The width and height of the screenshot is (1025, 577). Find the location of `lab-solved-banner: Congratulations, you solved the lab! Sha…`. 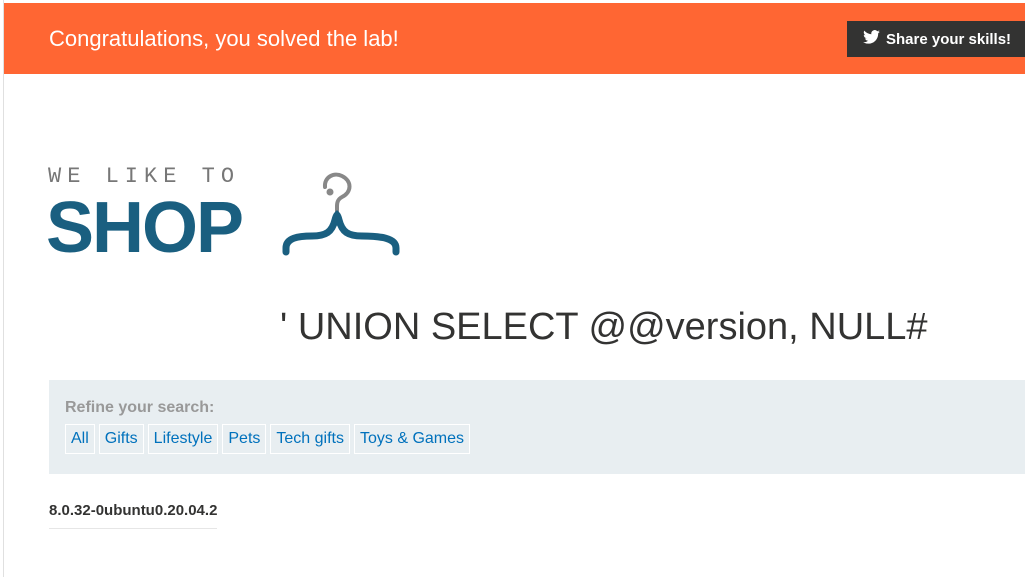

lab-solved-banner: Congratulations, you solved the lab! Sha… is located at coordinates (514, 38).